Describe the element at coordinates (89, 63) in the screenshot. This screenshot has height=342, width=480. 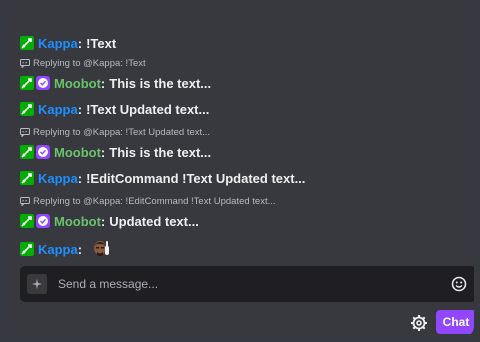
I see `reply-text: Replying to @Kappa: !Text` at that location.